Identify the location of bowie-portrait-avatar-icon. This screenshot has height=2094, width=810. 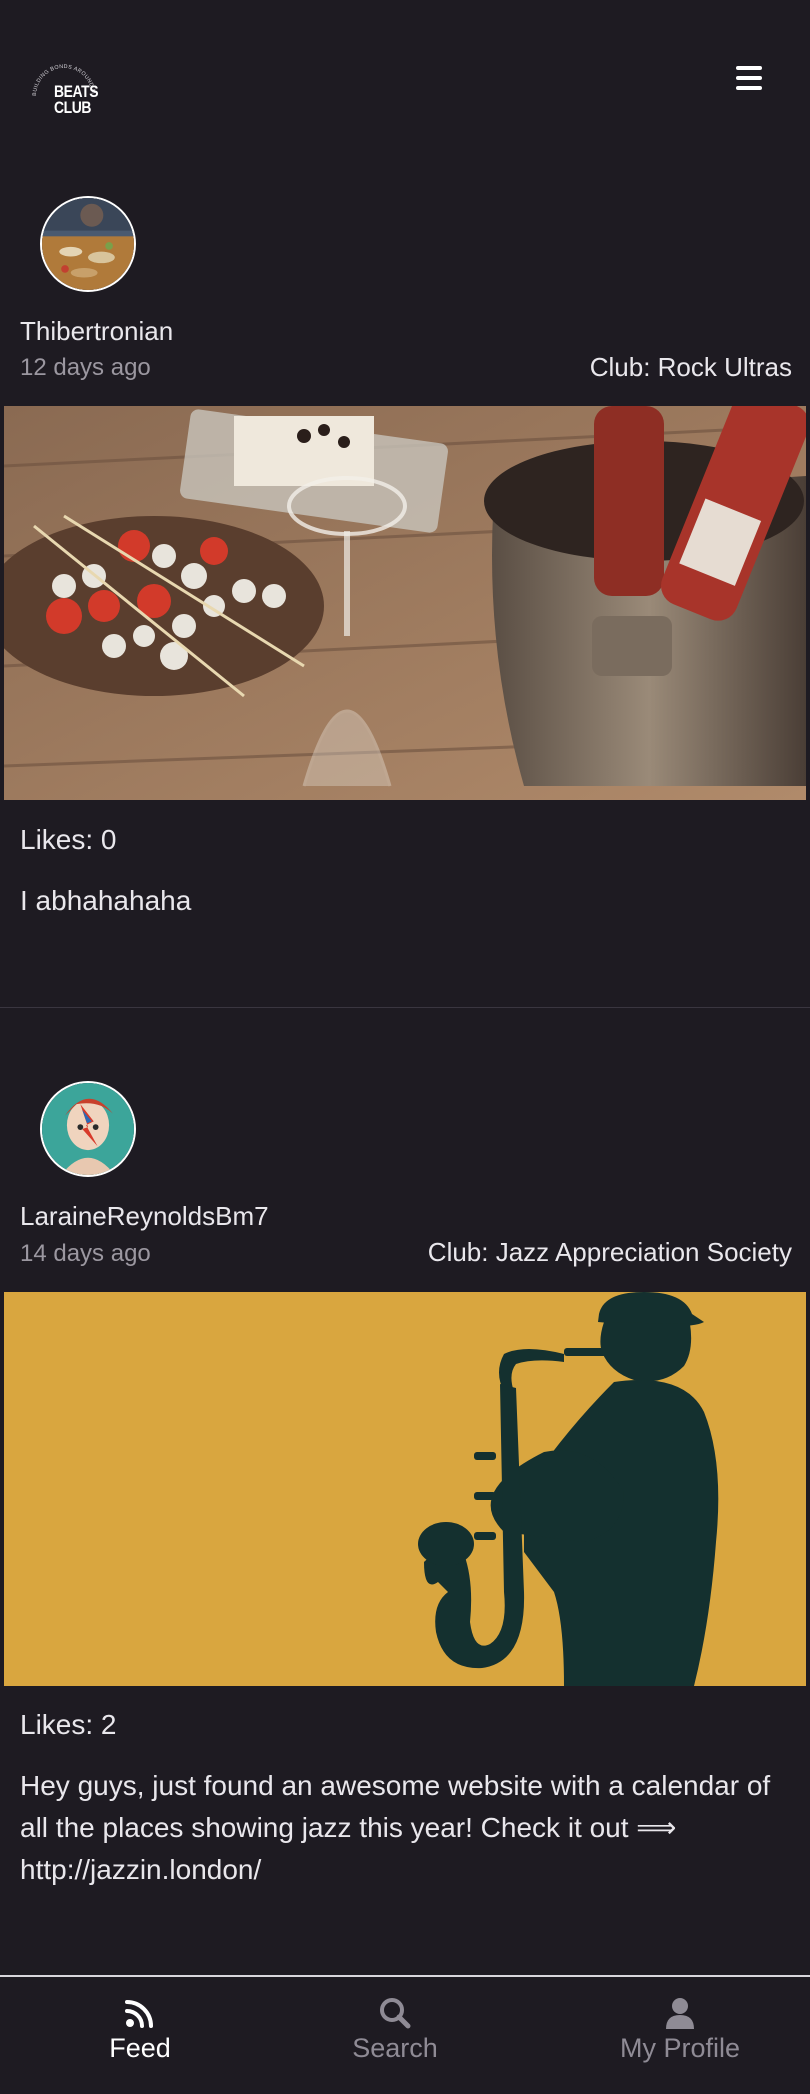
(88, 1129).